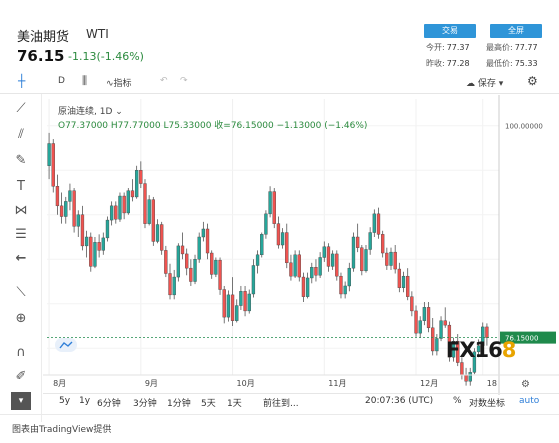 This screenshot has height=443, width=559. I want to click on last-price: 76.15, so click(41, 56).